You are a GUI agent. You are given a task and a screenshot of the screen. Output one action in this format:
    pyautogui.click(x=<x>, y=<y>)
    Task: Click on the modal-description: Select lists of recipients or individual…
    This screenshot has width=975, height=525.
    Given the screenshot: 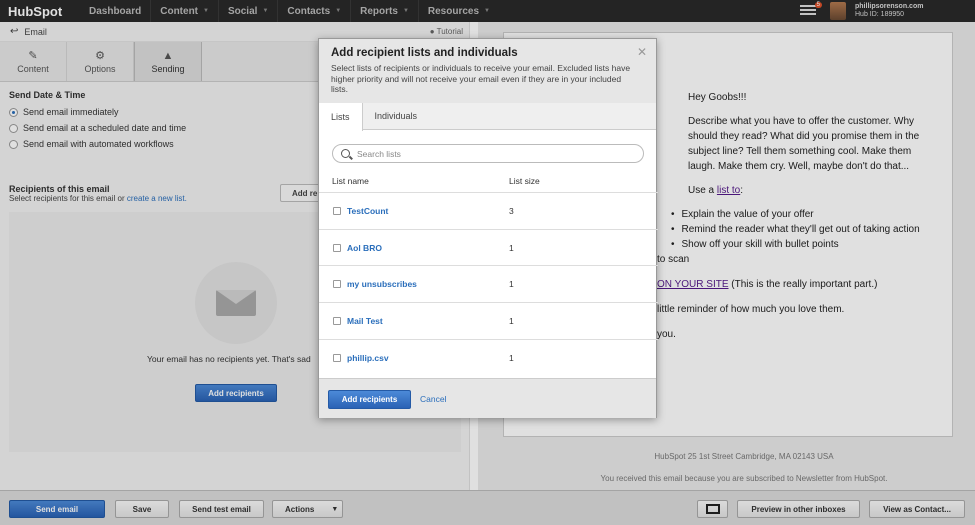 What is the action you would take?
    pyautogui.click(x=481, y=78)
    